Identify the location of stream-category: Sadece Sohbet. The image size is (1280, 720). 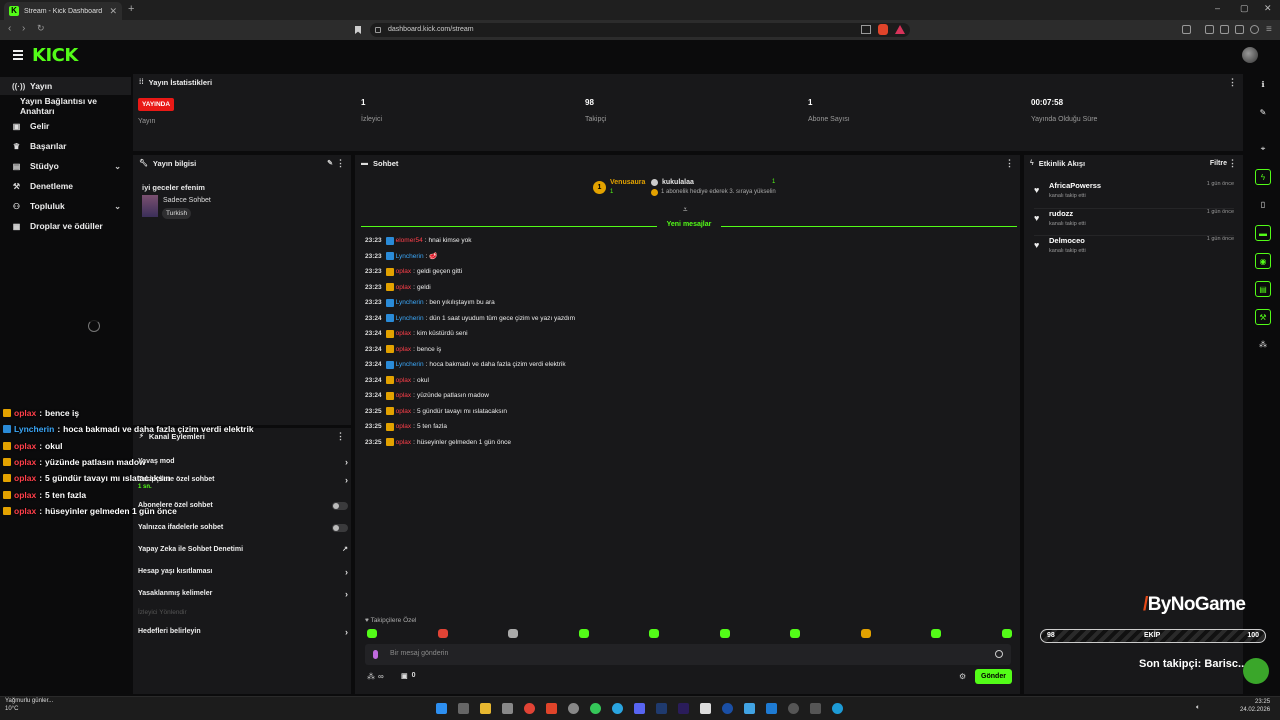
(187, 200).